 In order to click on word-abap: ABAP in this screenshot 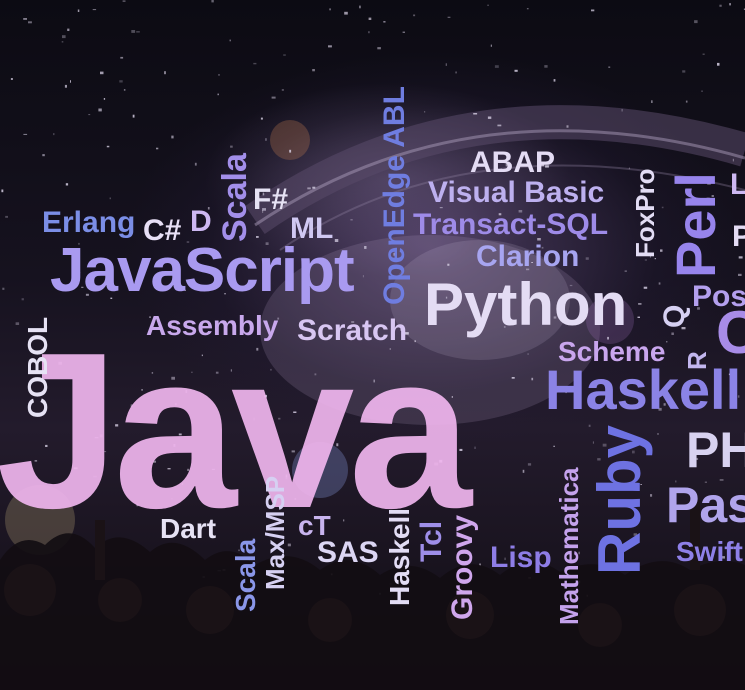, I will do `click(513, 162)`.